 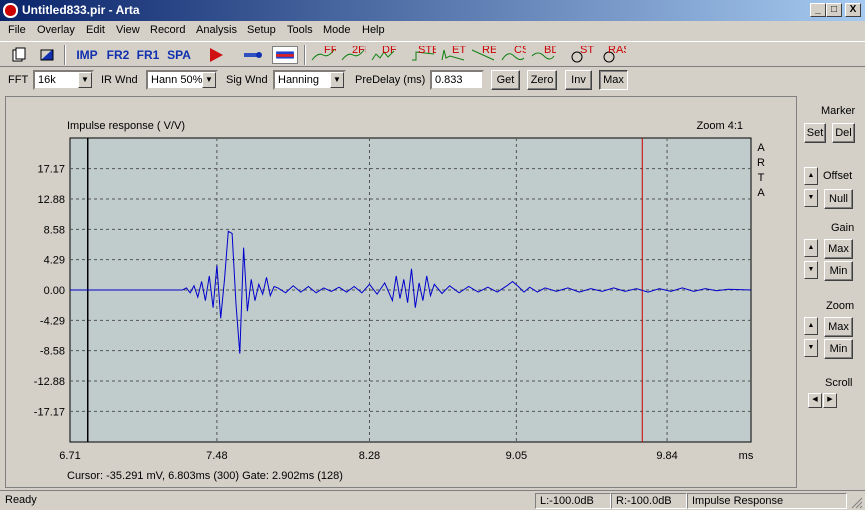 What do you see at coordinates (18, 80) in the screenshot?
I see `fft-label: FFT` at bounding box center [18, 80].